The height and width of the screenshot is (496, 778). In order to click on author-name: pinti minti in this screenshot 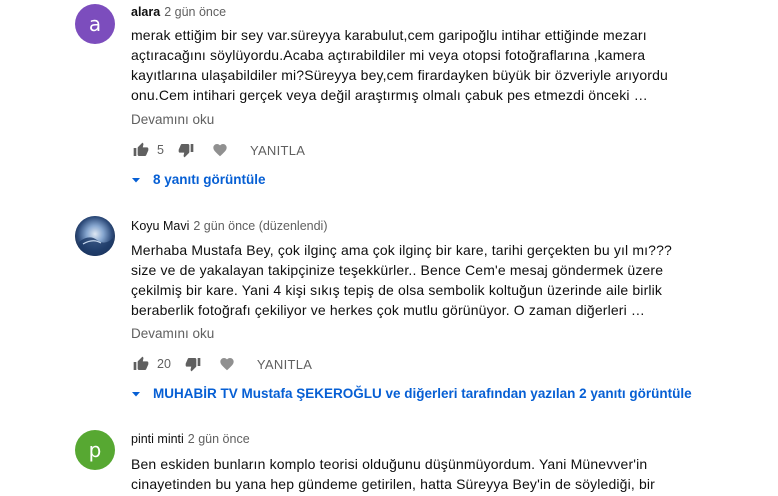, I will do `click(157, 439)`.